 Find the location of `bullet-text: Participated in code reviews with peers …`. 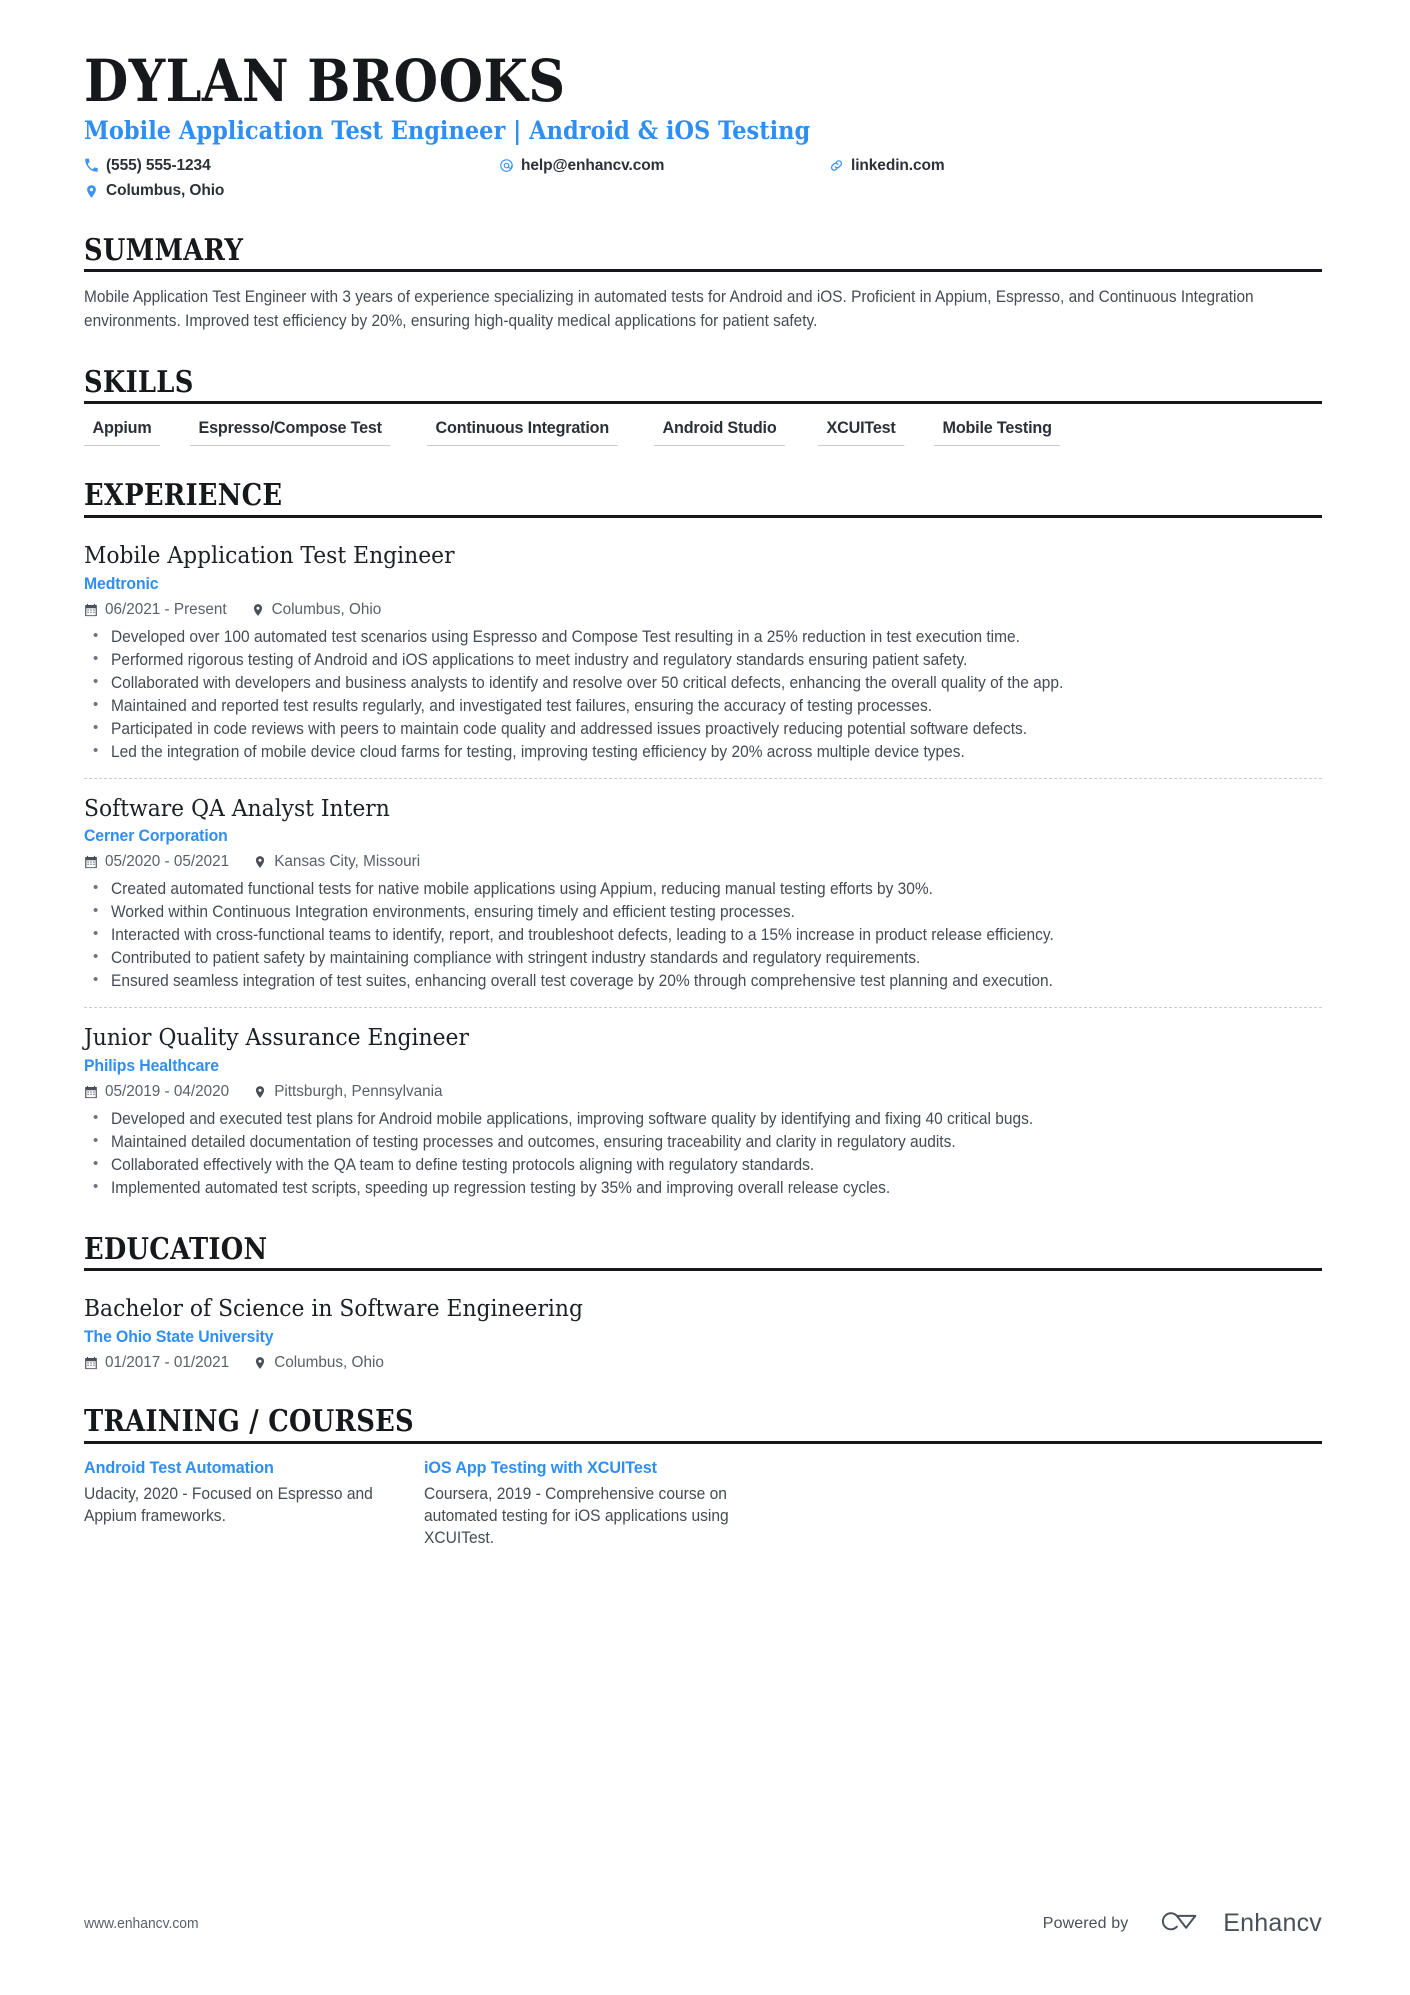

bullet-text: Participated in code reviews with peers … is located at coordinates (569, 728).